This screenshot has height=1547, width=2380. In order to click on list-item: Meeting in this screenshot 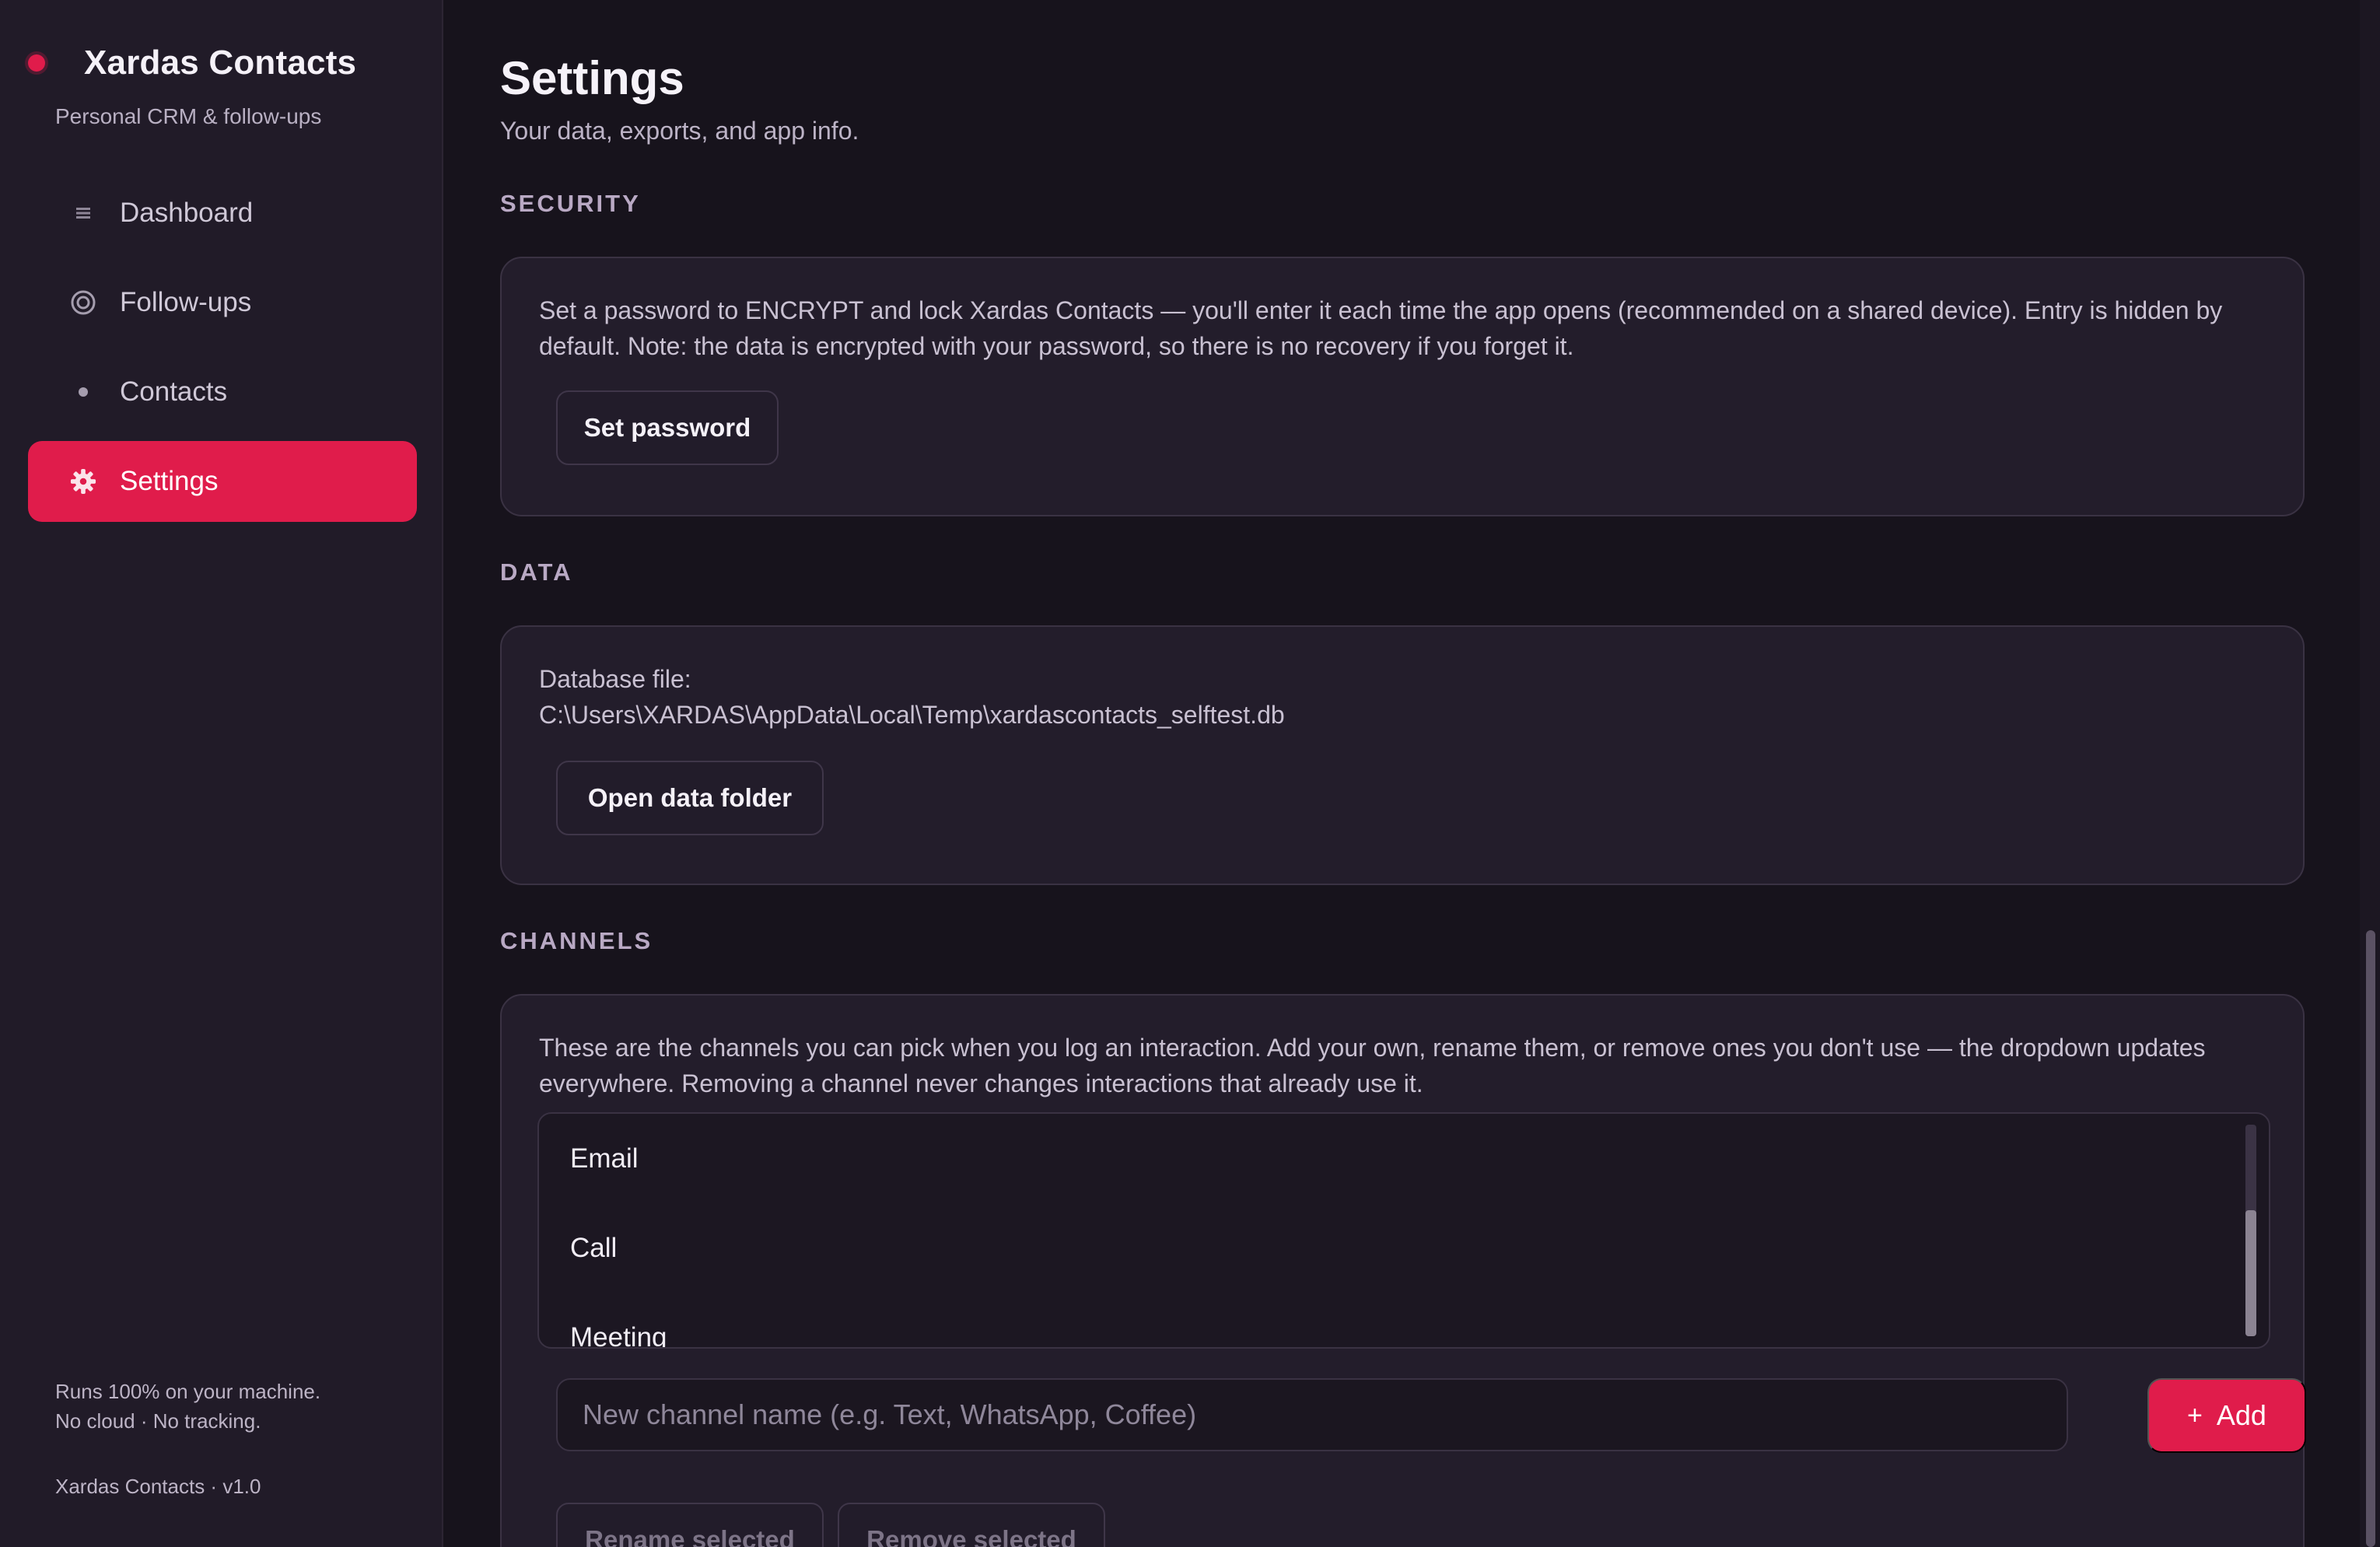, I will do `click(1404, 1321)`.